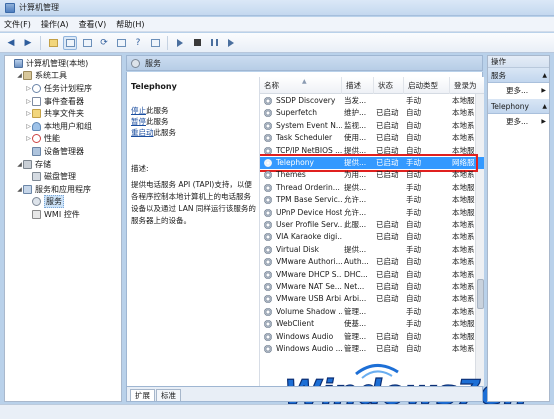 Image resolution: width=554 pixels, height=419 pixels. What do you see at coordinates (53, 43) in the screenshot?
I see `up-folder-icon` at bounding box center [53, 43].